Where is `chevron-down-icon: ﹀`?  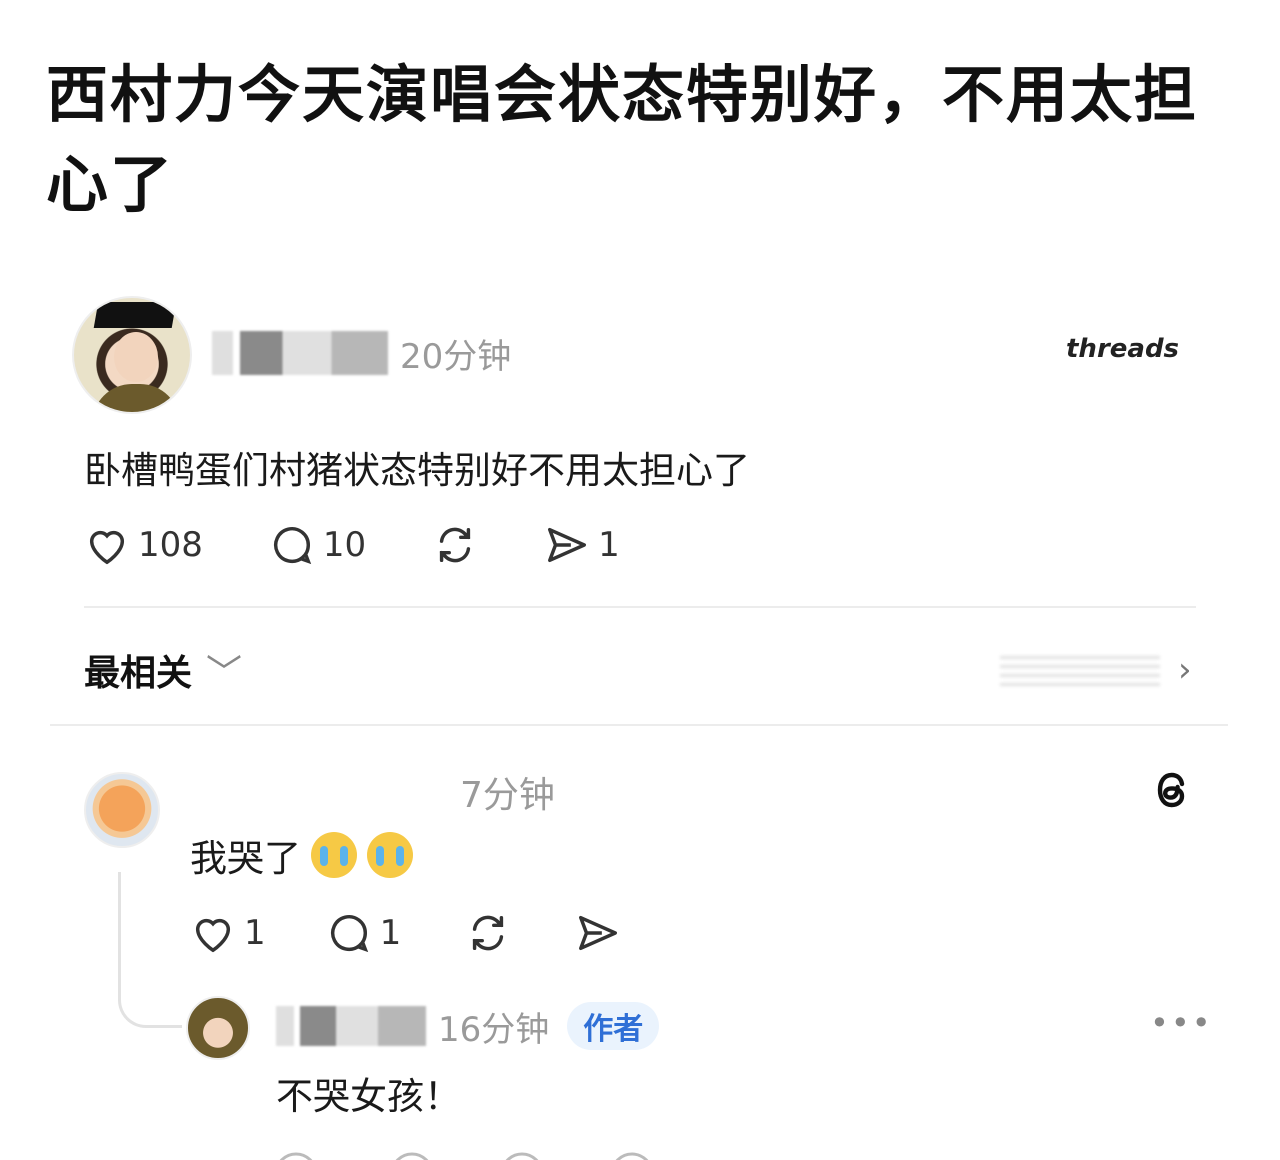 chevron-down-icon: ﹀ is located at coordinates (224, 673).